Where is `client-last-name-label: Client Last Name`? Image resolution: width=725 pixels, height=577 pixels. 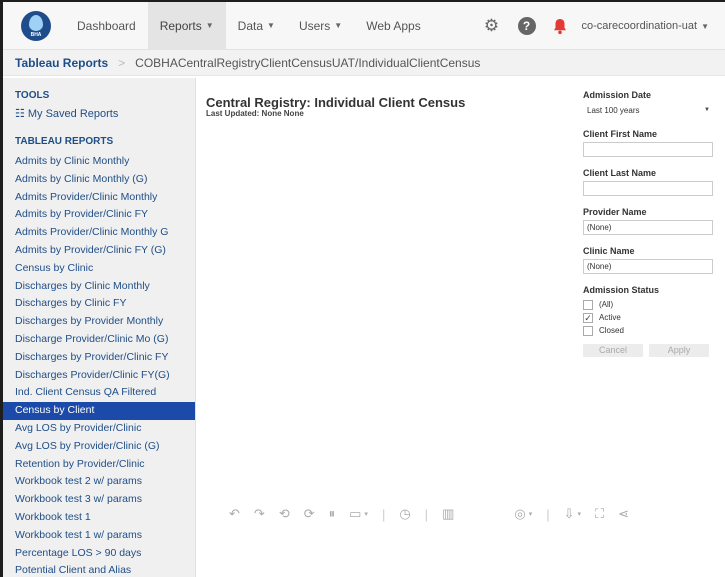
client-last-name-label: Client Last Name is located at coordinates (620, 173).